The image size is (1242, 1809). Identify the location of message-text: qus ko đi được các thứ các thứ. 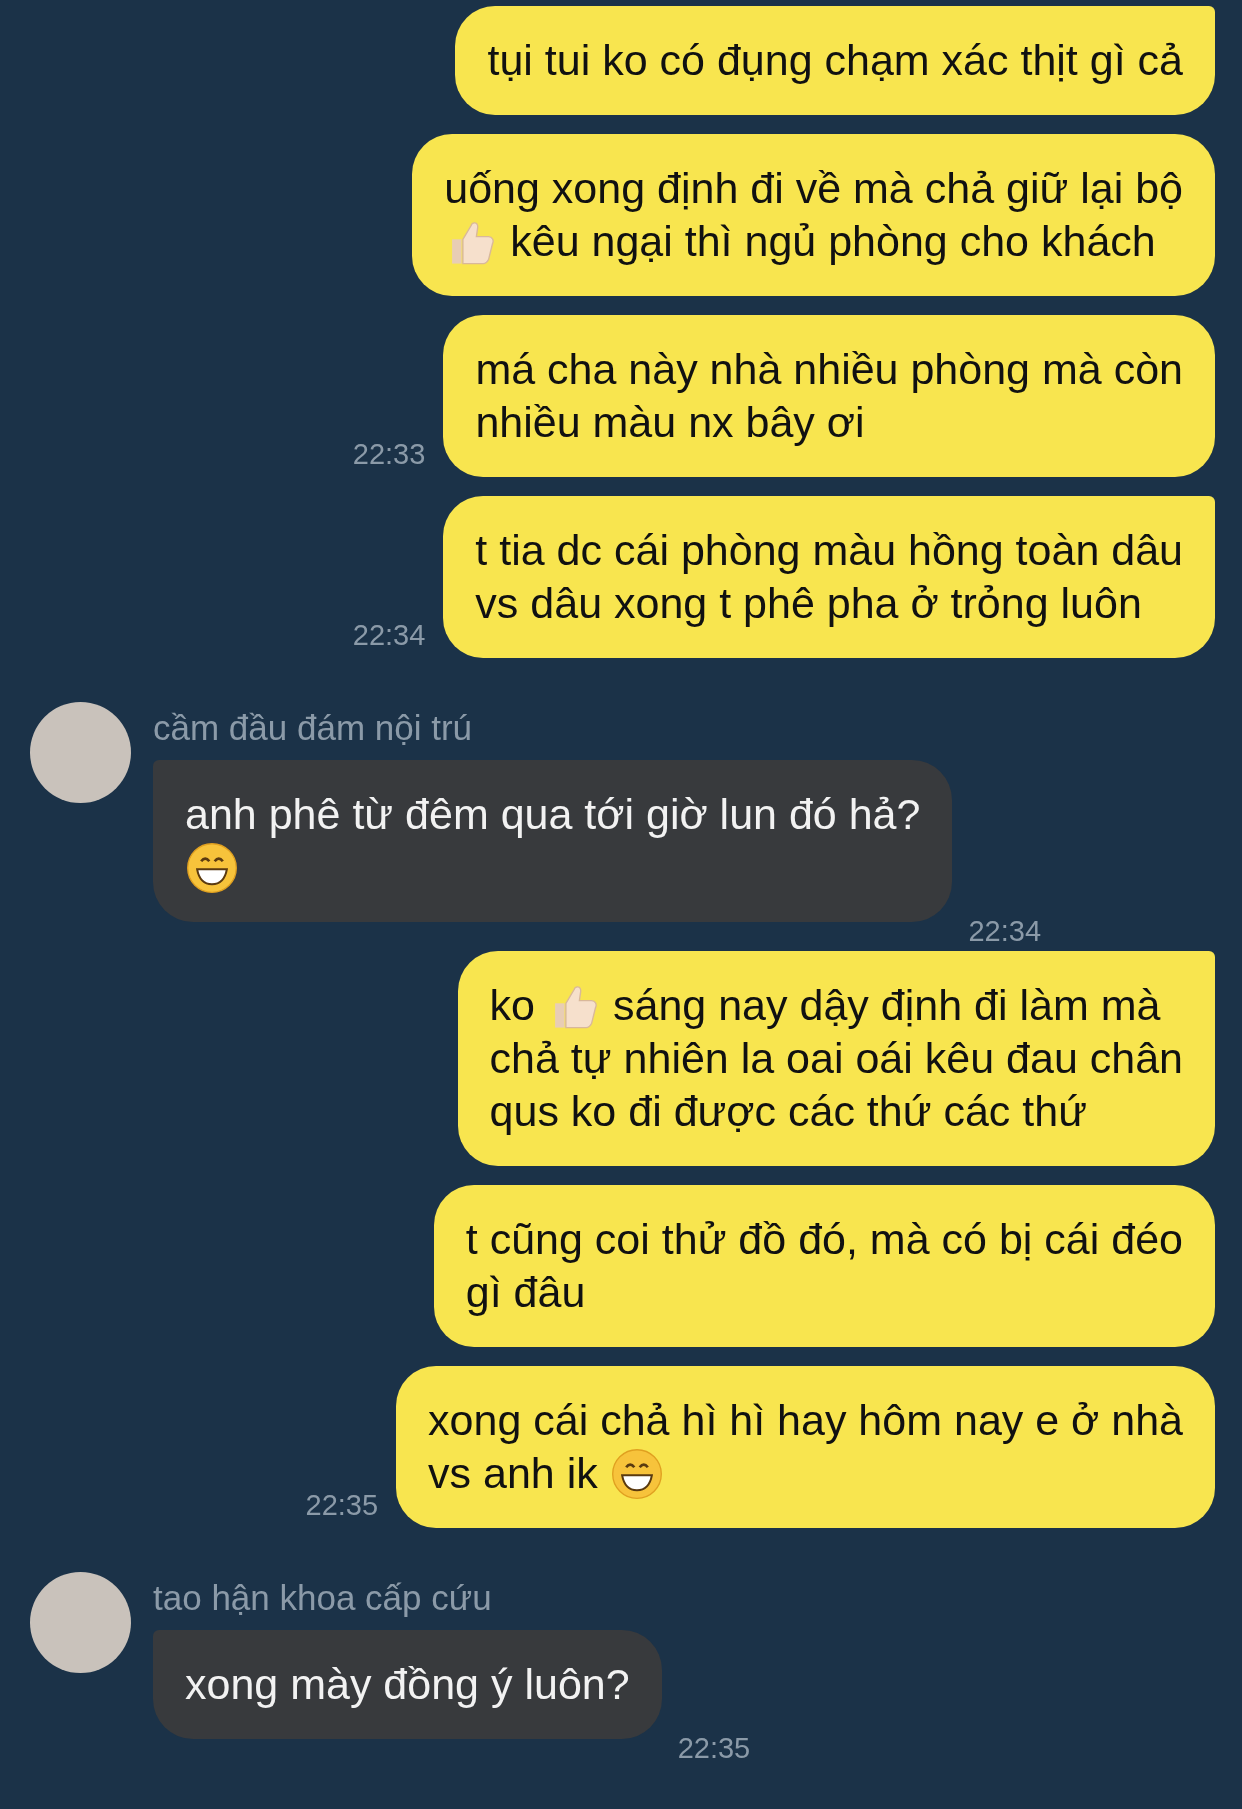
(788, 1111).